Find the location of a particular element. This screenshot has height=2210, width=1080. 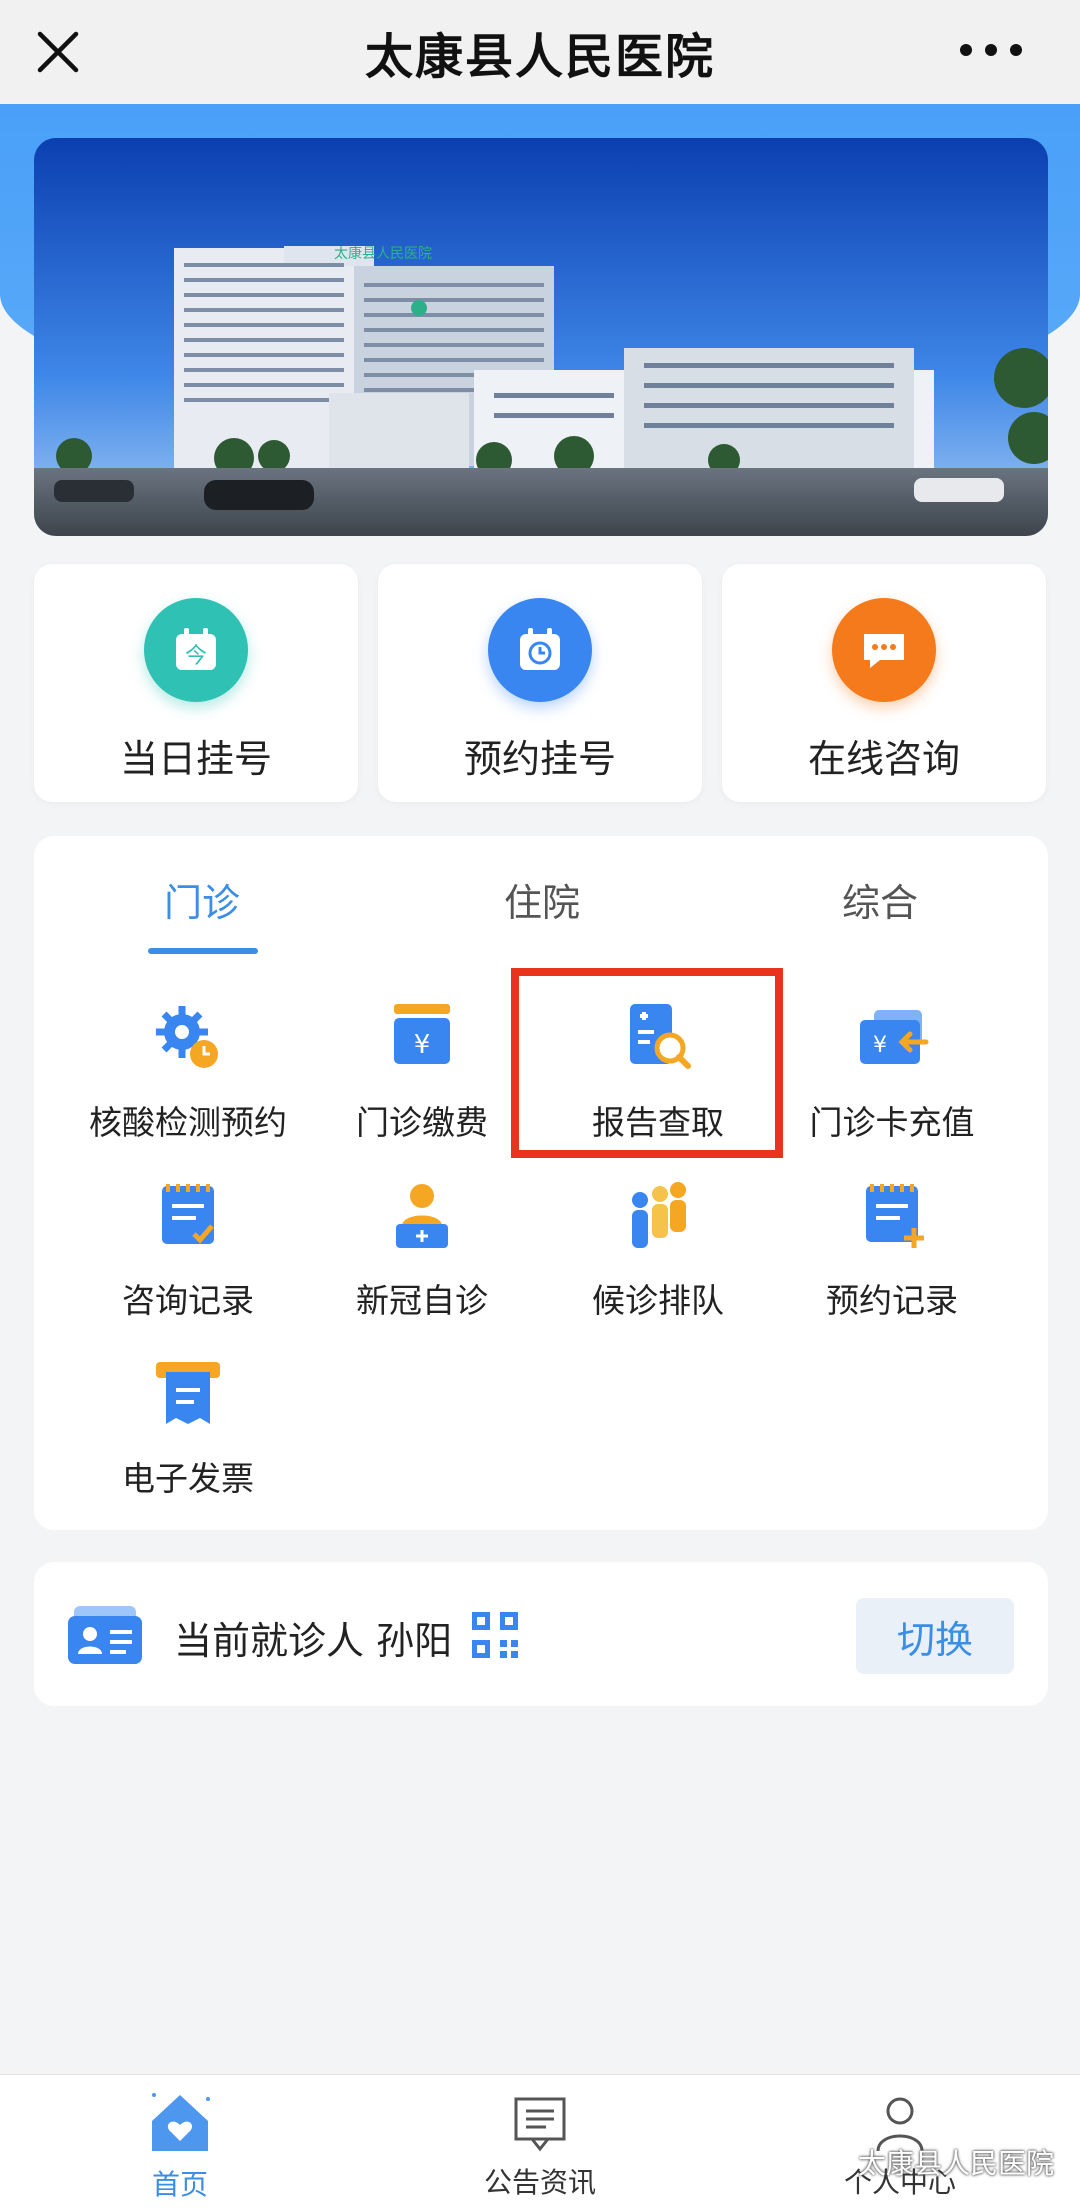

nav-announcements: 公告资讯 is located at coordinates (540, 2142).